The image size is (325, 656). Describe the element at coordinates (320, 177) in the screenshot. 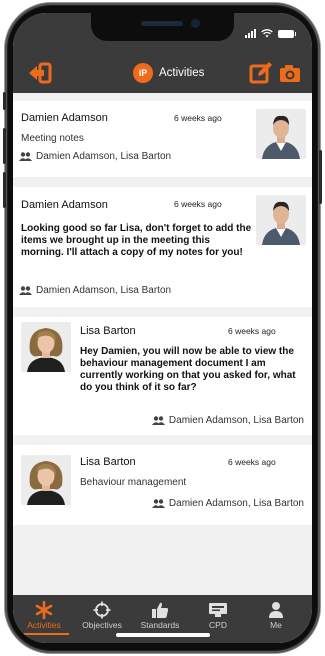

I see `power-button` at that location.